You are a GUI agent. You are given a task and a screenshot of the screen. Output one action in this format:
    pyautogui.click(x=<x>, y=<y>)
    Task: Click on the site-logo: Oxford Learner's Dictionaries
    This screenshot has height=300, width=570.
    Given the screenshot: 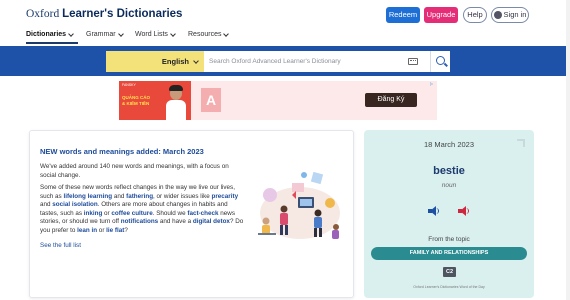 What is the action you would take?
    pyautogui.click(x=104, y=14)
    